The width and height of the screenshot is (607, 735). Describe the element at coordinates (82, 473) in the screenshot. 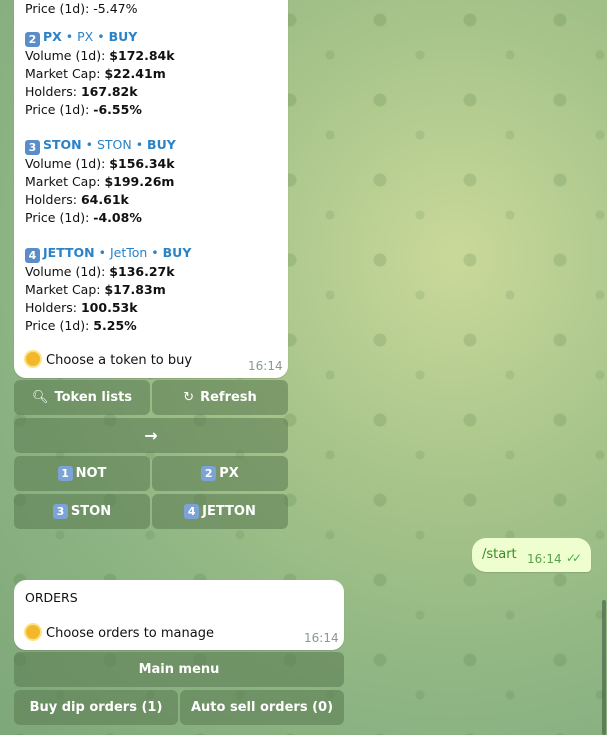

I see `buy-not-button: 1 NOT` at that location.